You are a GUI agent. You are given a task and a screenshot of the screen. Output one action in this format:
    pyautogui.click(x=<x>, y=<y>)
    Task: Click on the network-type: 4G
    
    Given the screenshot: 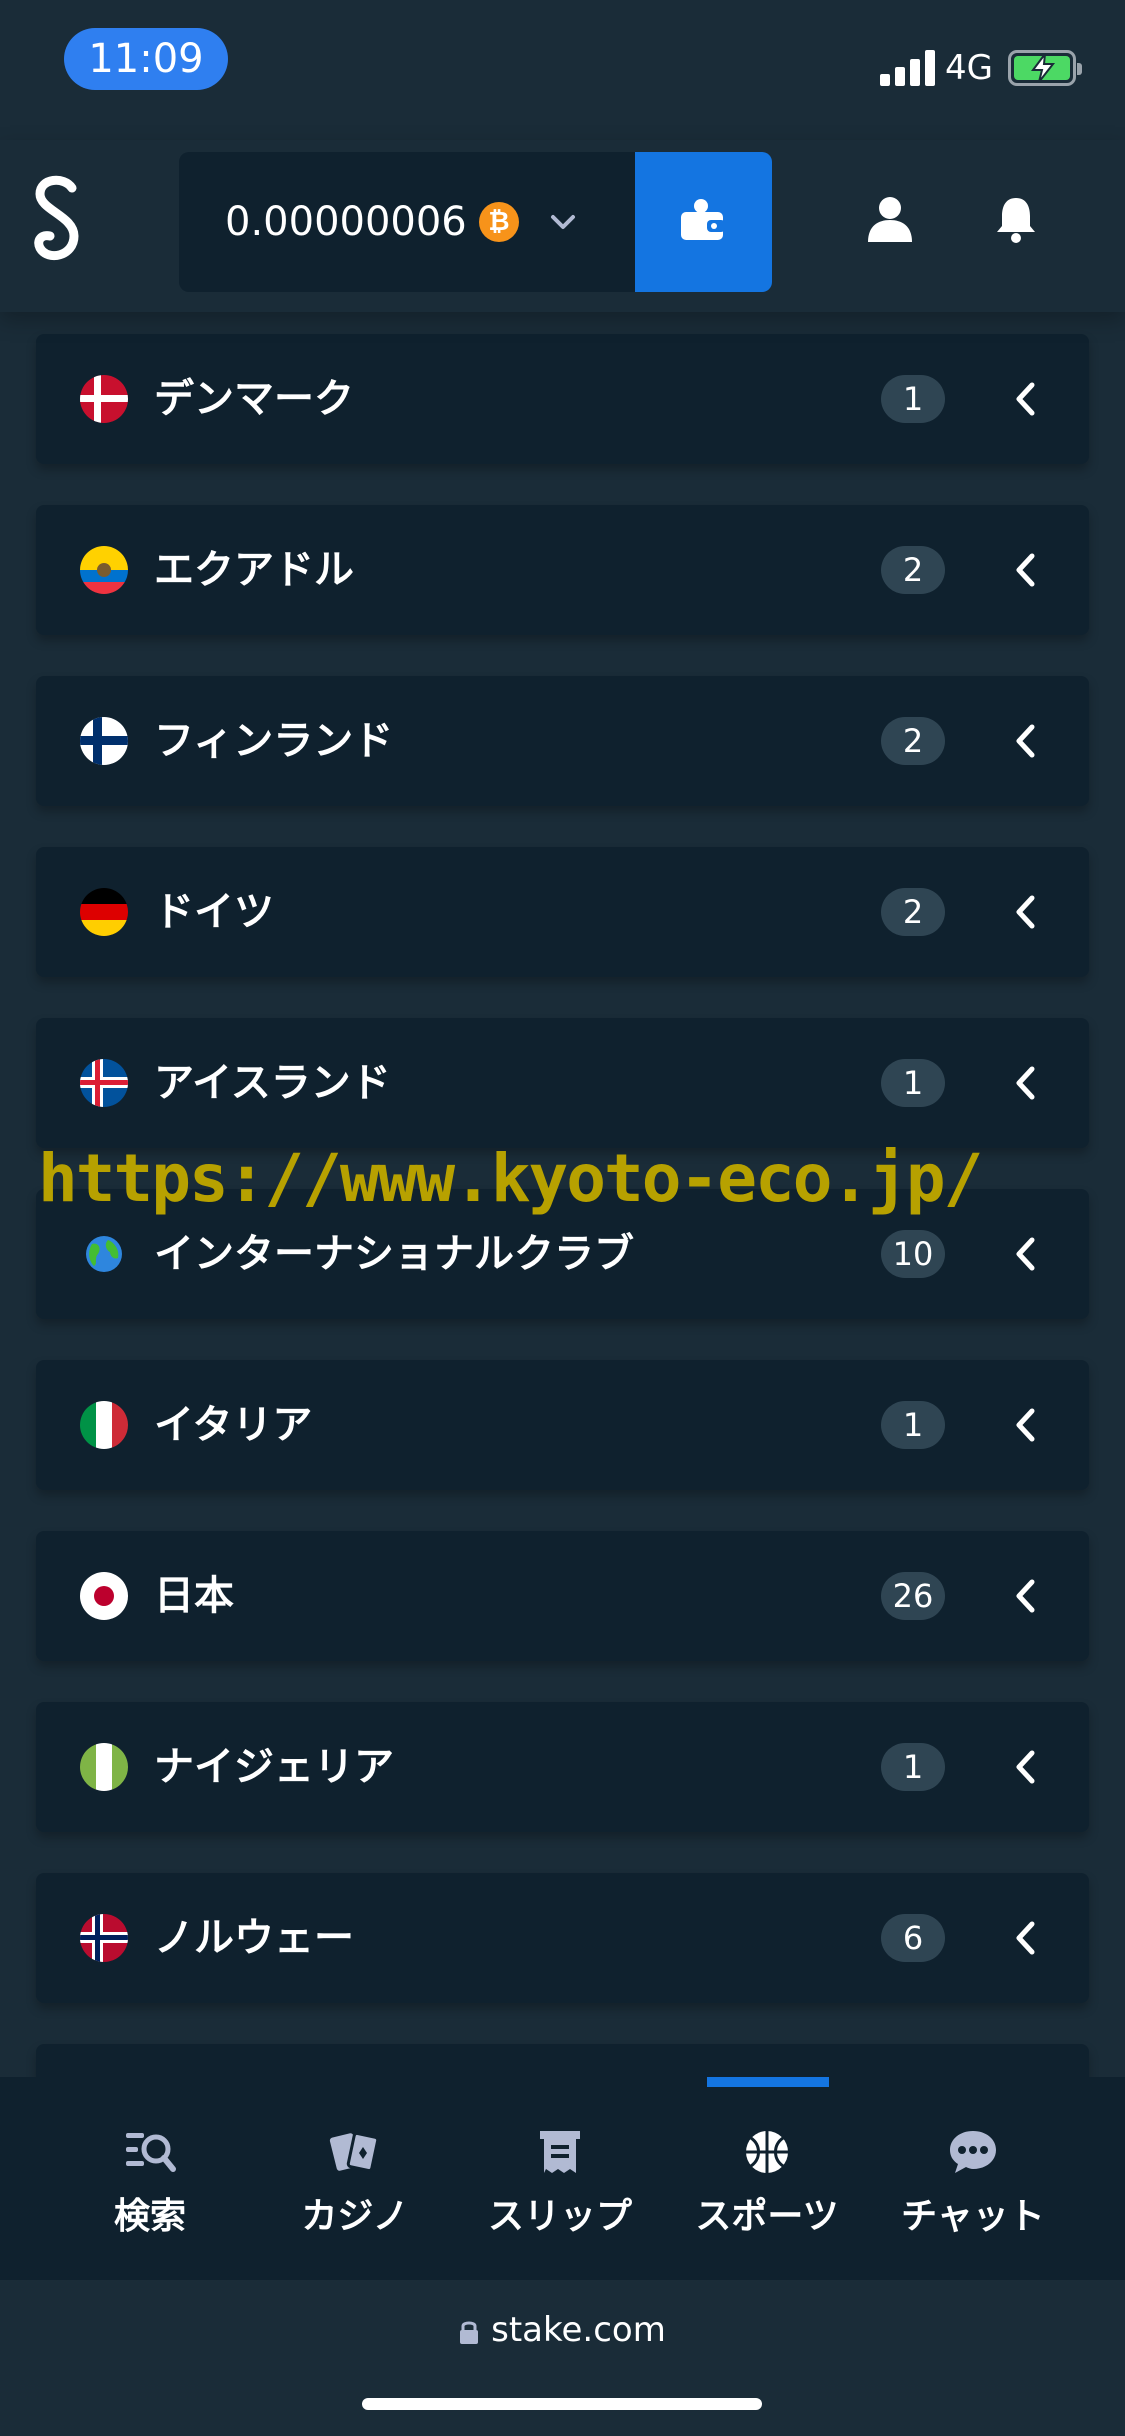 What is the action you would take?
    pyautogui.click(x=969, y=68)
    